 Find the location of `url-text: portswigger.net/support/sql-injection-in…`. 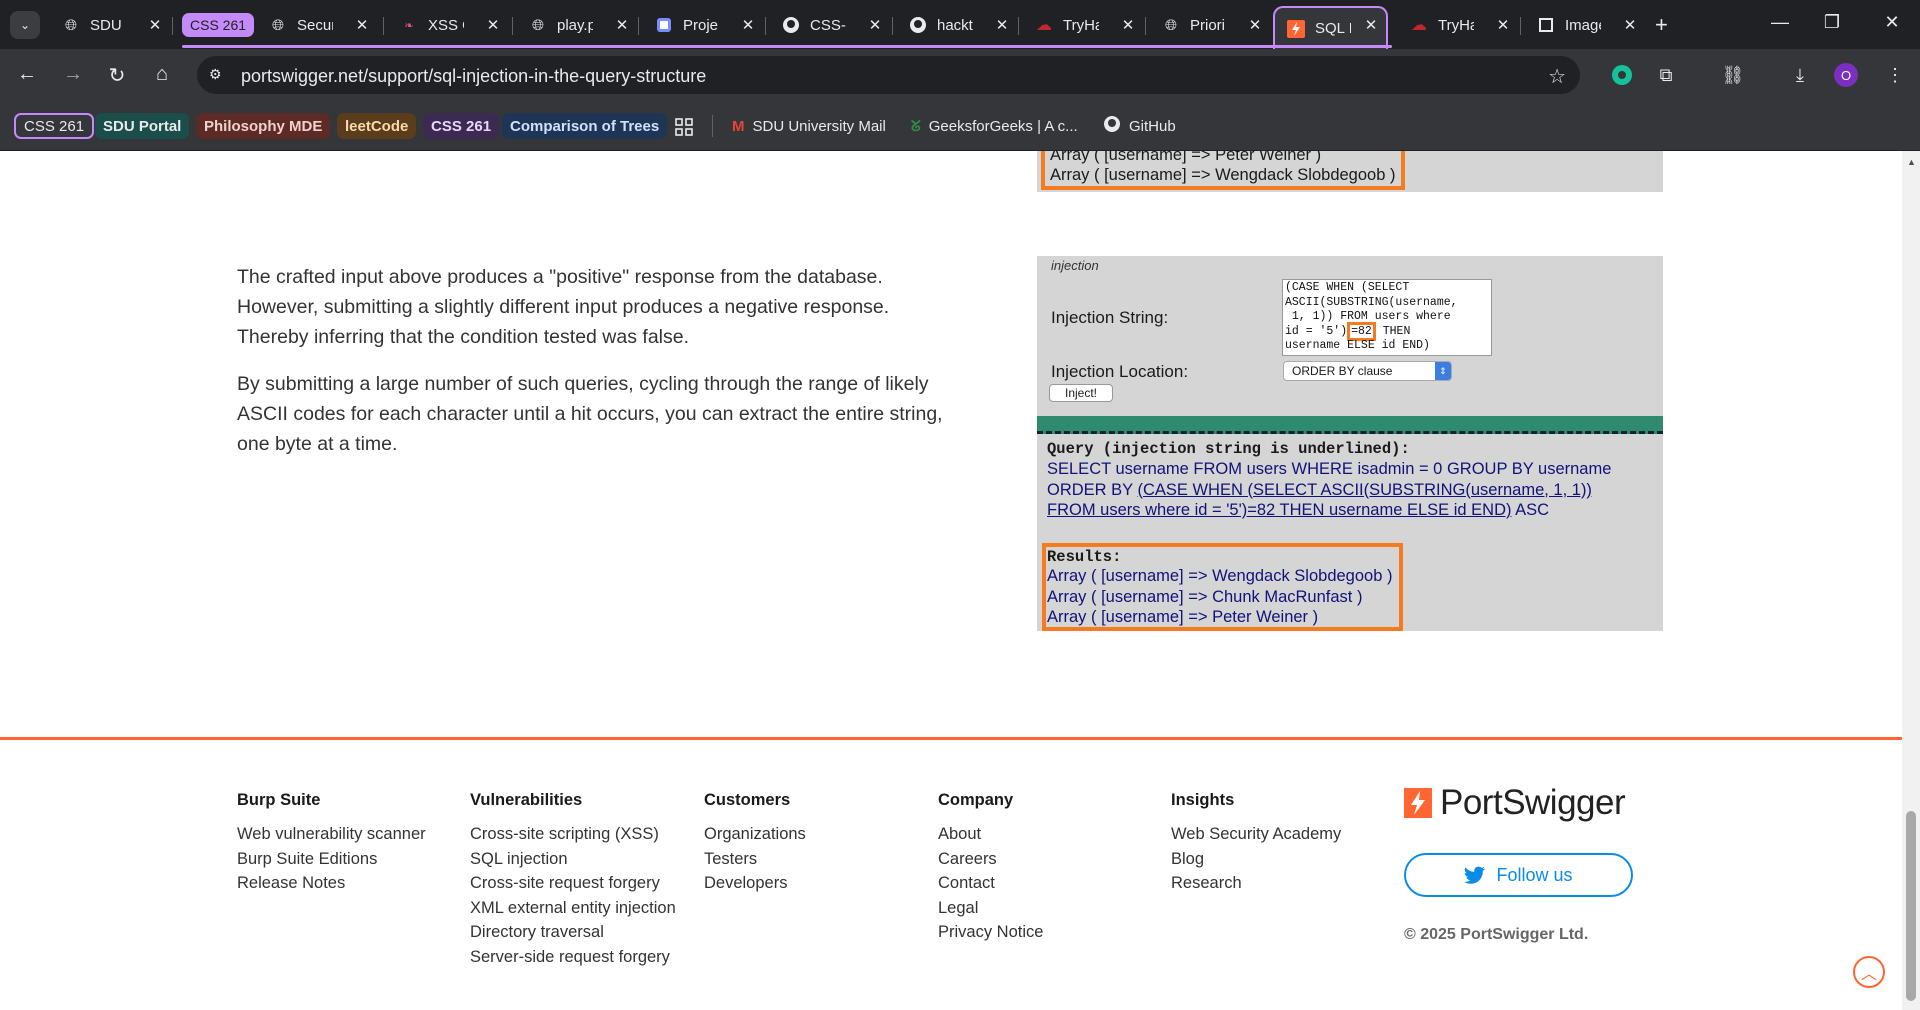

url-text: portswigger.net/support/sql-injection-in… is located at coordinates (473, 76).